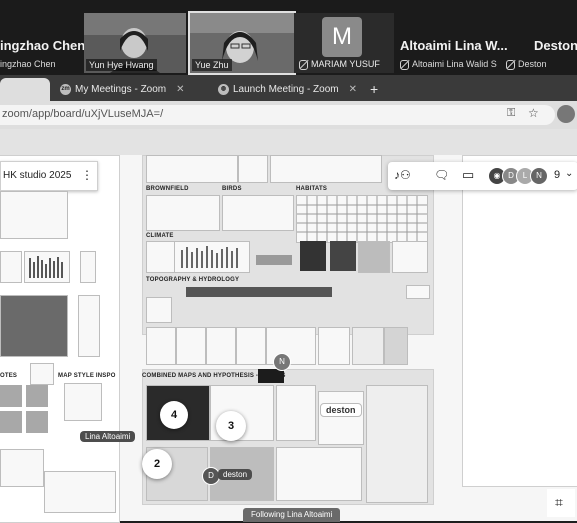  Describe the element at coordinates (397, 444) in the screenshot. I see `draft-notes-thumbnail` at that location.